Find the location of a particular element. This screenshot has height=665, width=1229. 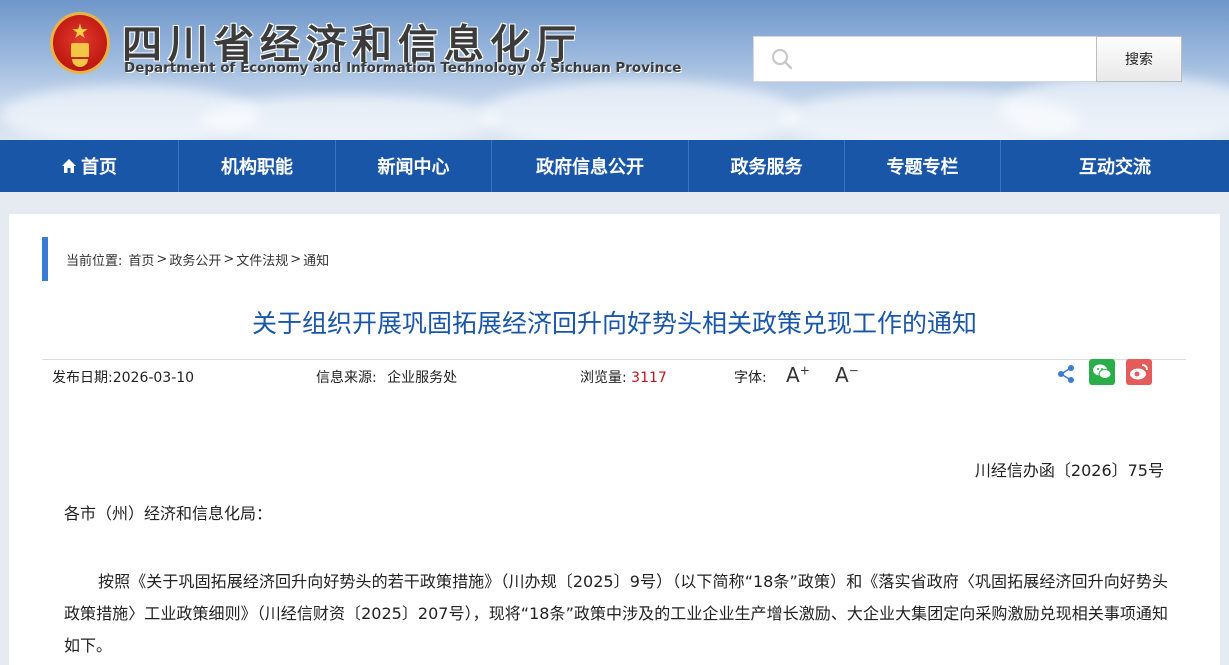

font-larger-label: A is located at coordinates (793, 375).